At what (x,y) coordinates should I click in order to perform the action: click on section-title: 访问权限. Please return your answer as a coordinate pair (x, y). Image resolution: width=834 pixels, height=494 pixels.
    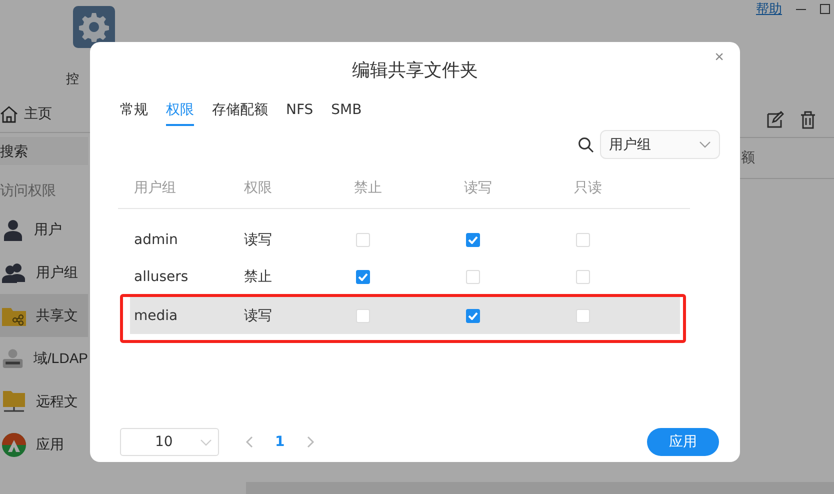
    Looking at the image, I should click on (28, 190).